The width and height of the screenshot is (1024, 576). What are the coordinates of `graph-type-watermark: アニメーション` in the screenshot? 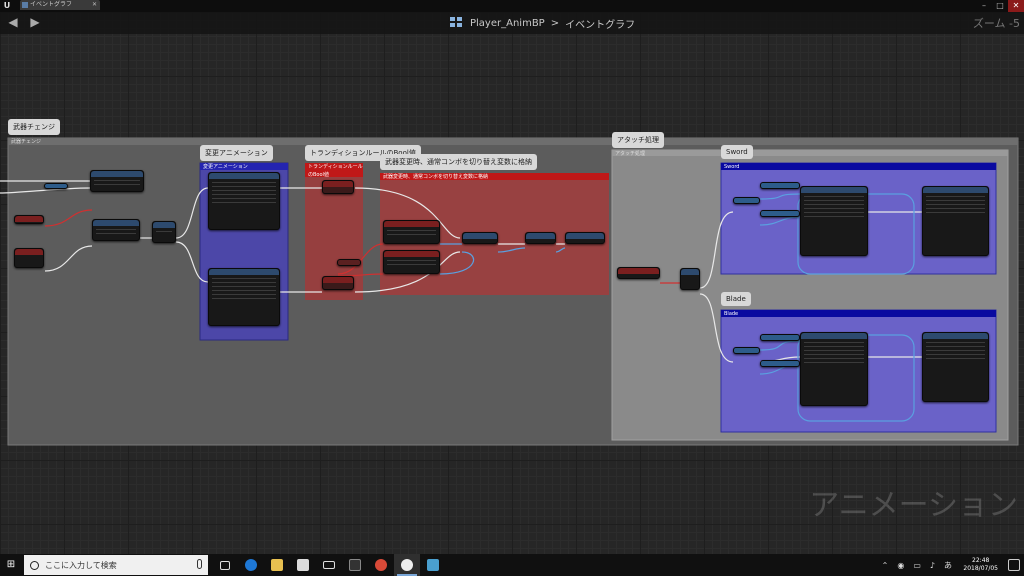 It's located at (913, 505).